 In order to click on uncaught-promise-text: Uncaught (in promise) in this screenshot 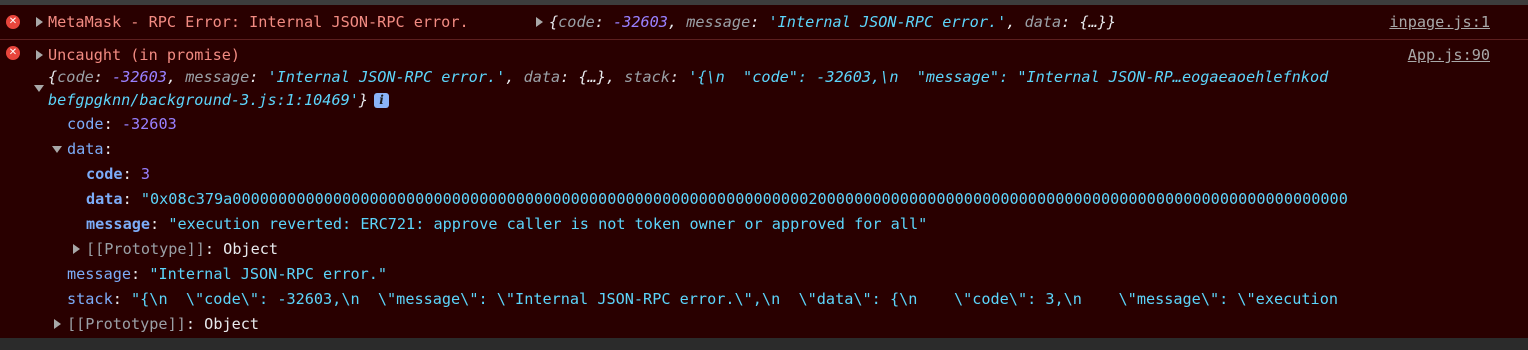, I will do `click(144, 55)`.